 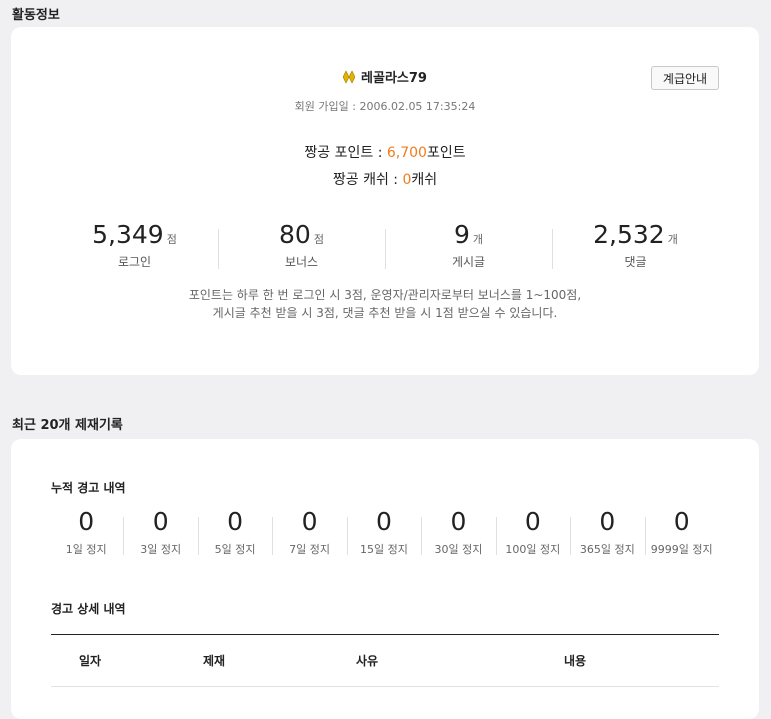 I want to click on warning-summary-title: 누적 경고 내역, so click(x=88, y=488).